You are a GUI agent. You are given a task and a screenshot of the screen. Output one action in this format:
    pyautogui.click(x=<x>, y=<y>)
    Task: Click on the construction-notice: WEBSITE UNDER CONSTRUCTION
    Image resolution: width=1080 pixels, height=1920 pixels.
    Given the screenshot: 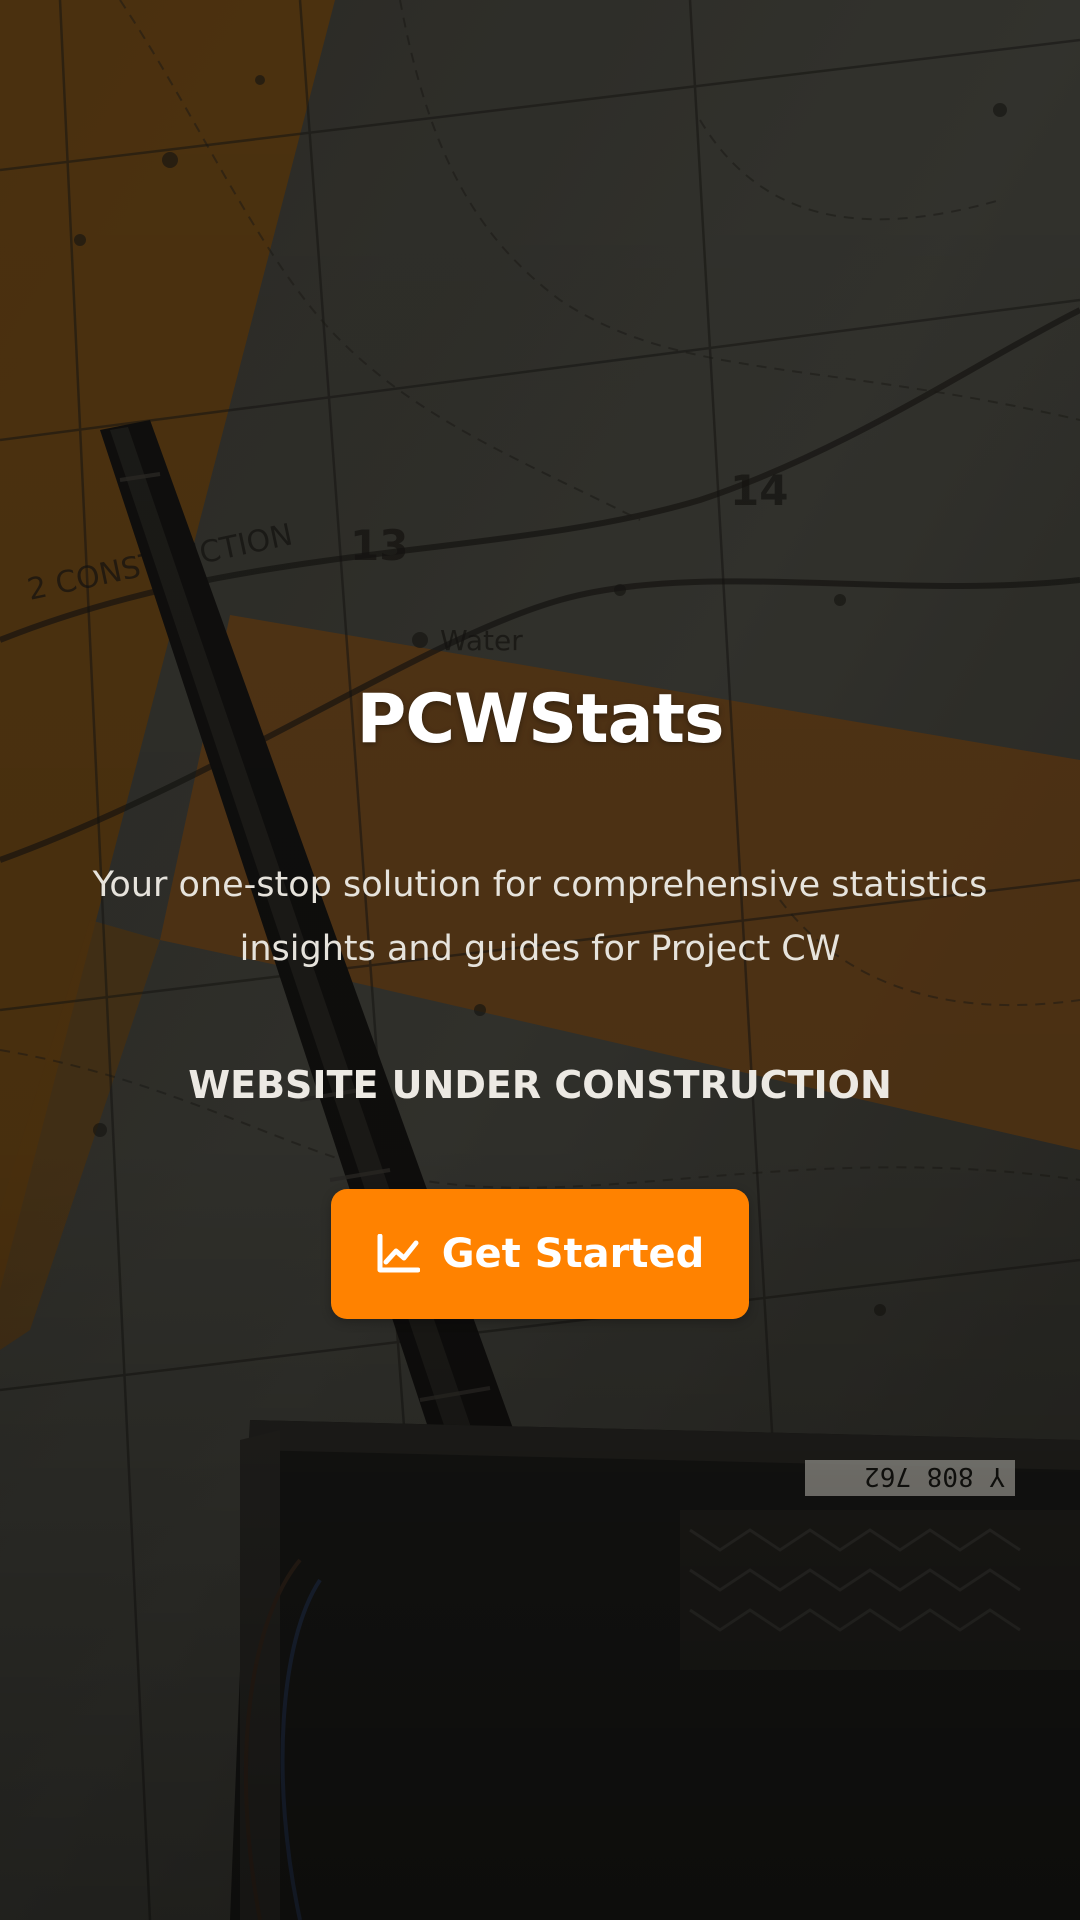 What is the action you would take?
    pyautogui.click(x=540, y=1085)
    